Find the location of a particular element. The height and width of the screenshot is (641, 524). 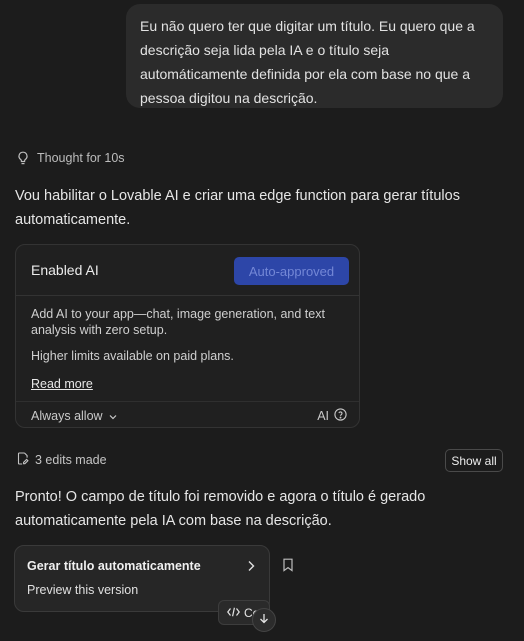

ai-limits-note: Higher limits available on paid plans. is located at coordinates (132, 356).